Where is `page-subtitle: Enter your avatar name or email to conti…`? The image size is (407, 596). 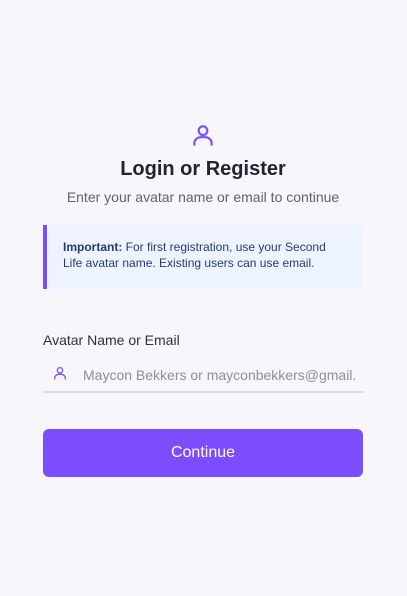
page-subtitle: Enter your avatar name or email to conti… is located at coordinates (203, 197).